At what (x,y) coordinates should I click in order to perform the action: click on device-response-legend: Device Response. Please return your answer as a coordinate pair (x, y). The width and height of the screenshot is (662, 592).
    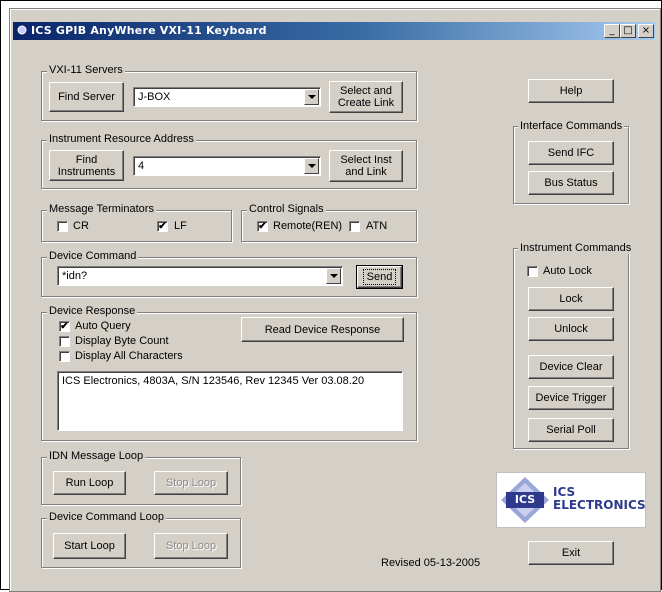
    Looking at the image, I should click on (92, 311).